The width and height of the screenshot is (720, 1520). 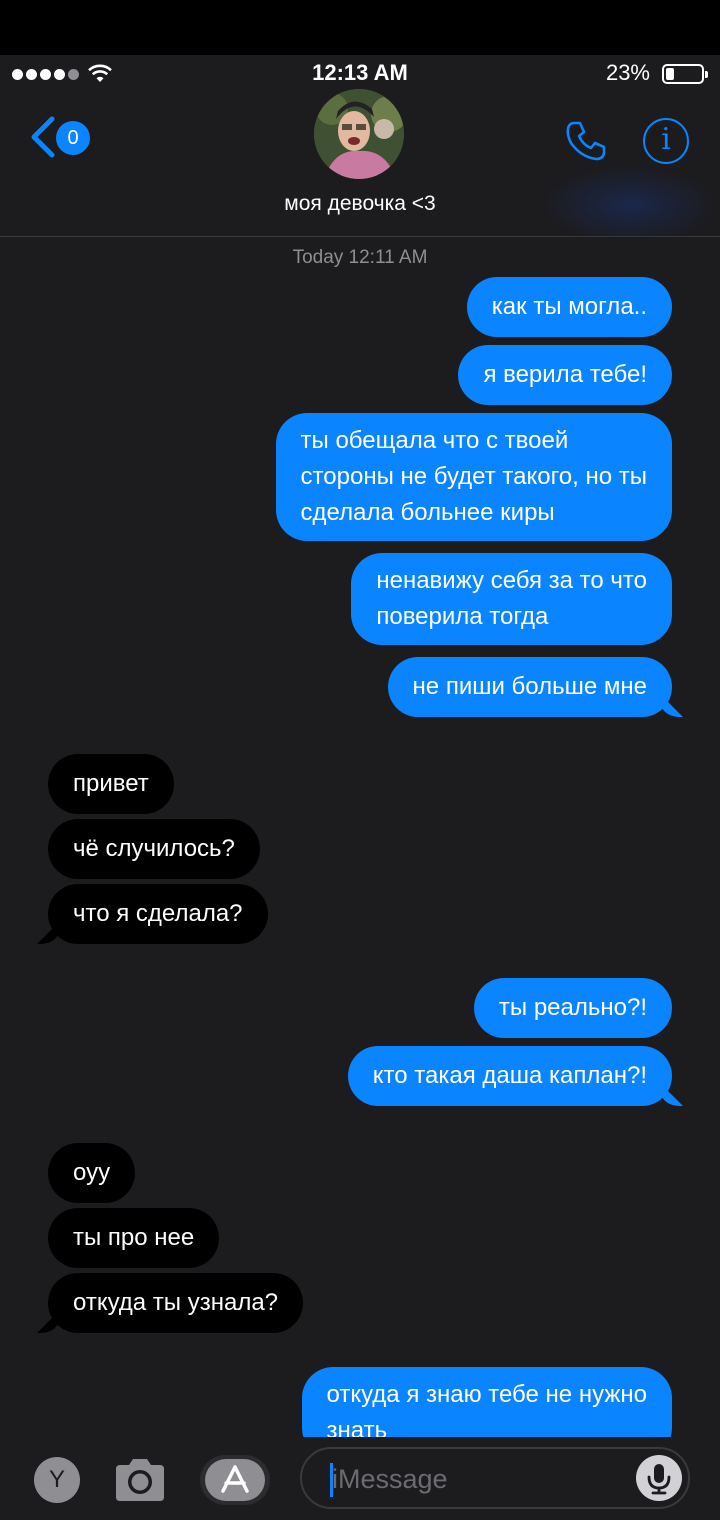 I want to click on contact-avatar, so click(x=359, y=134).